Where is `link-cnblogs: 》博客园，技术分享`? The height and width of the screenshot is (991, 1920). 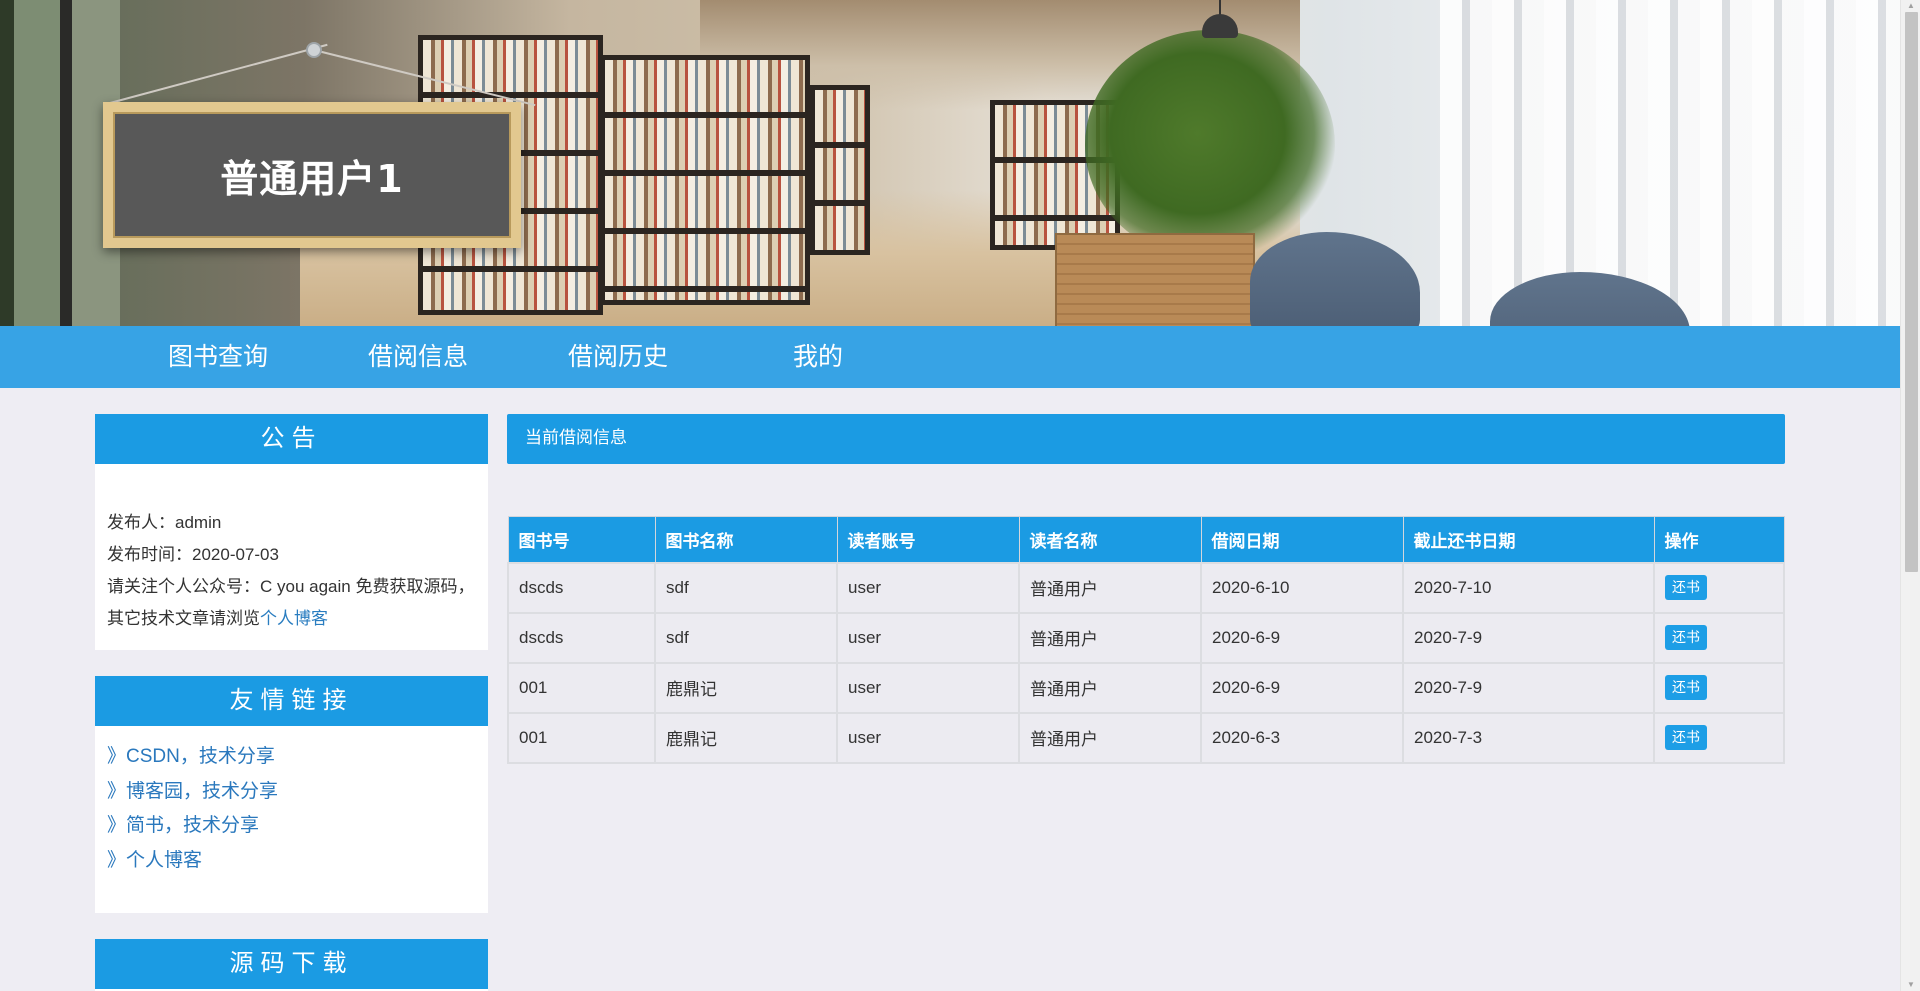
link-cnblogs: 》博客园，技术分享 is located at coordinates (291, 792).